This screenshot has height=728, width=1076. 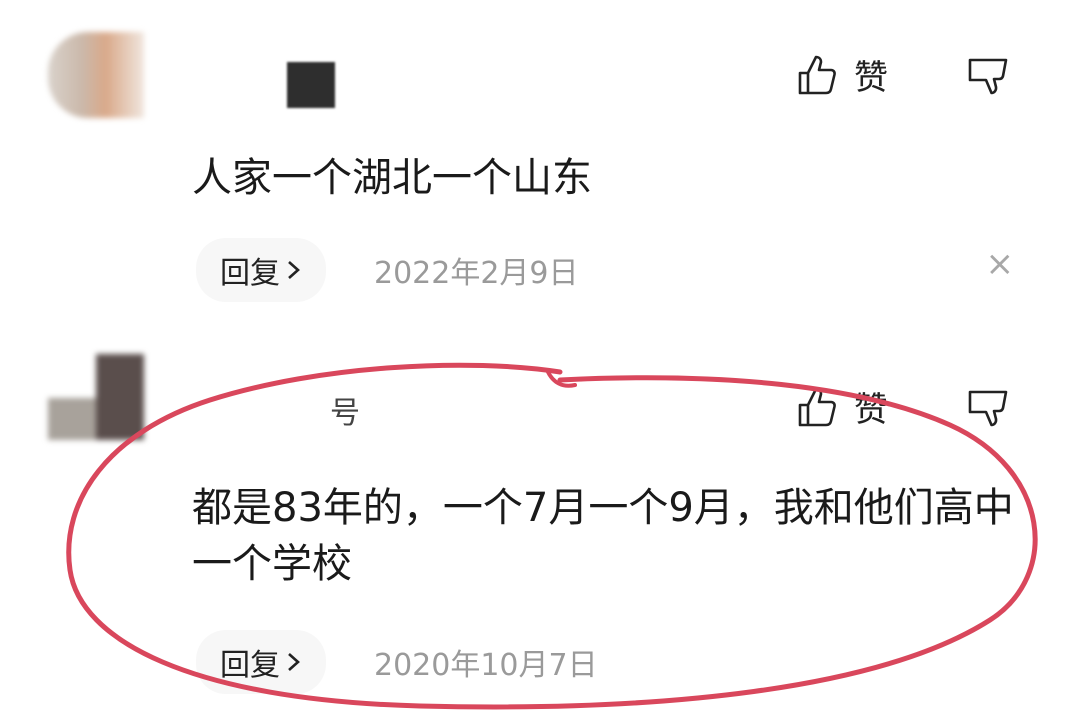 I want to click on comment-footer: 回复 2020年10月7日, so click(x=397, y=662).